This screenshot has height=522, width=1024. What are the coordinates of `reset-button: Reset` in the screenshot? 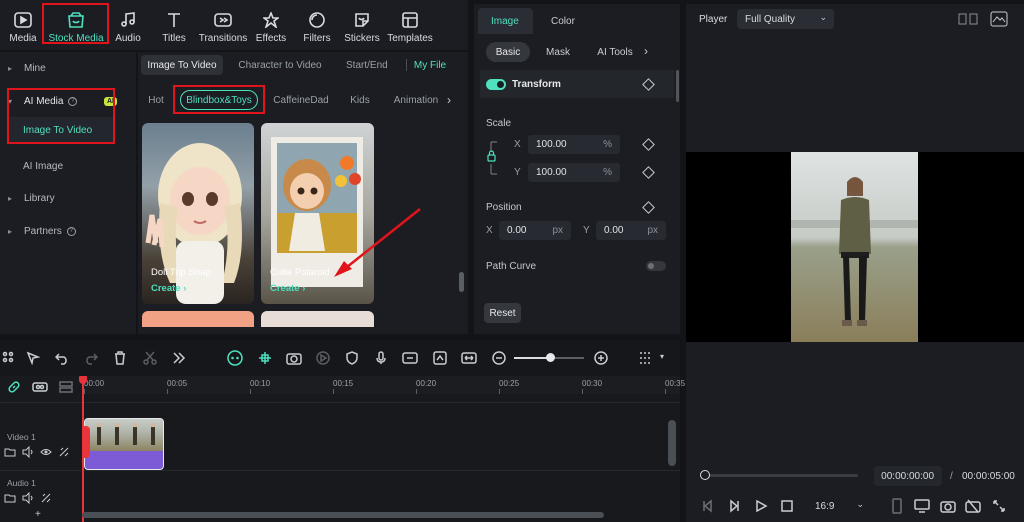 It's located at (502, 313).